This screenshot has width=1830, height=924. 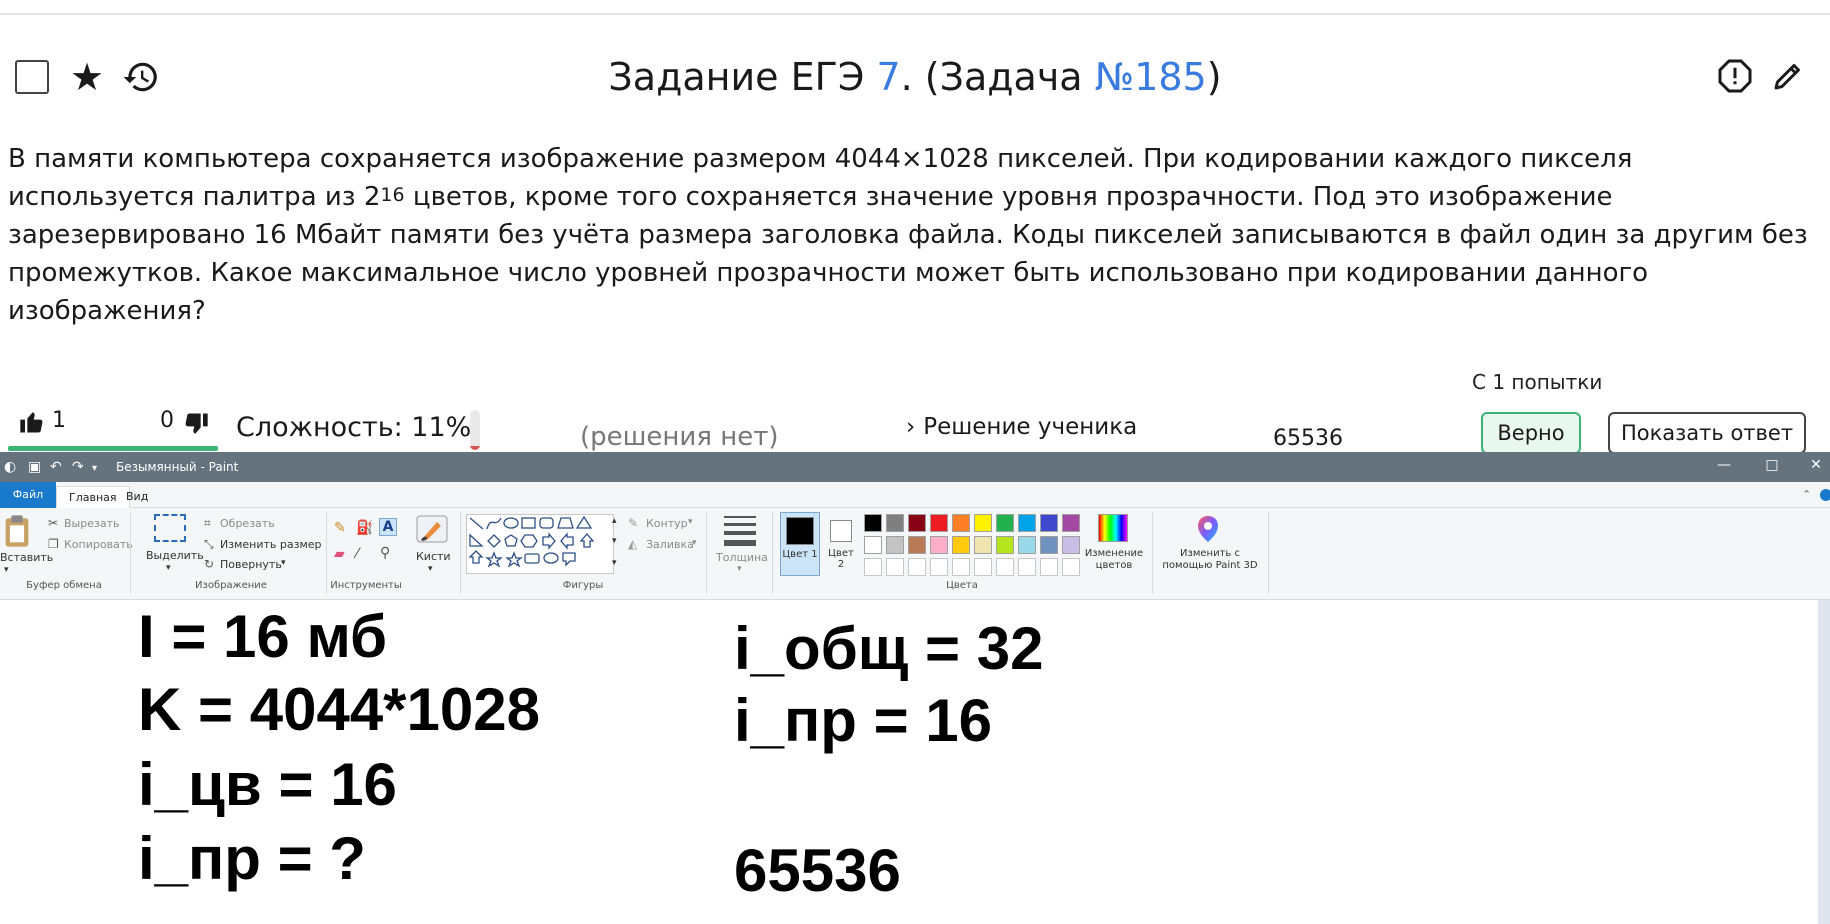 I want to click on task-number-link: 7, so click(x=888, y=77).